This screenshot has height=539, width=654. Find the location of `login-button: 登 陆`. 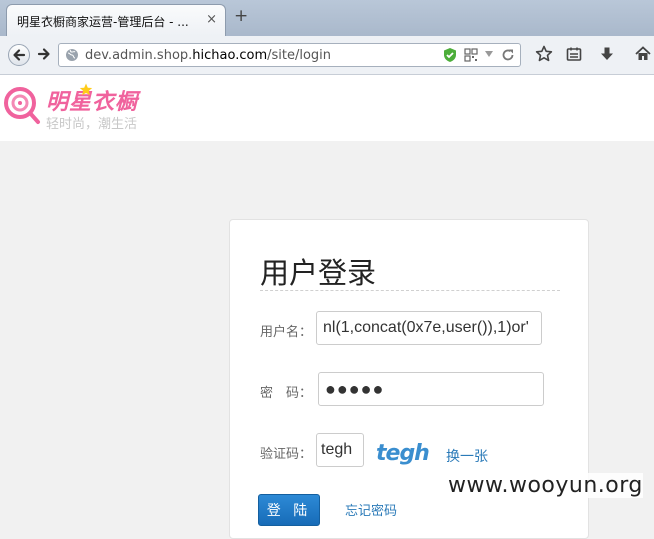

login-button: 登 陆 is located at coordinates (289, 510).